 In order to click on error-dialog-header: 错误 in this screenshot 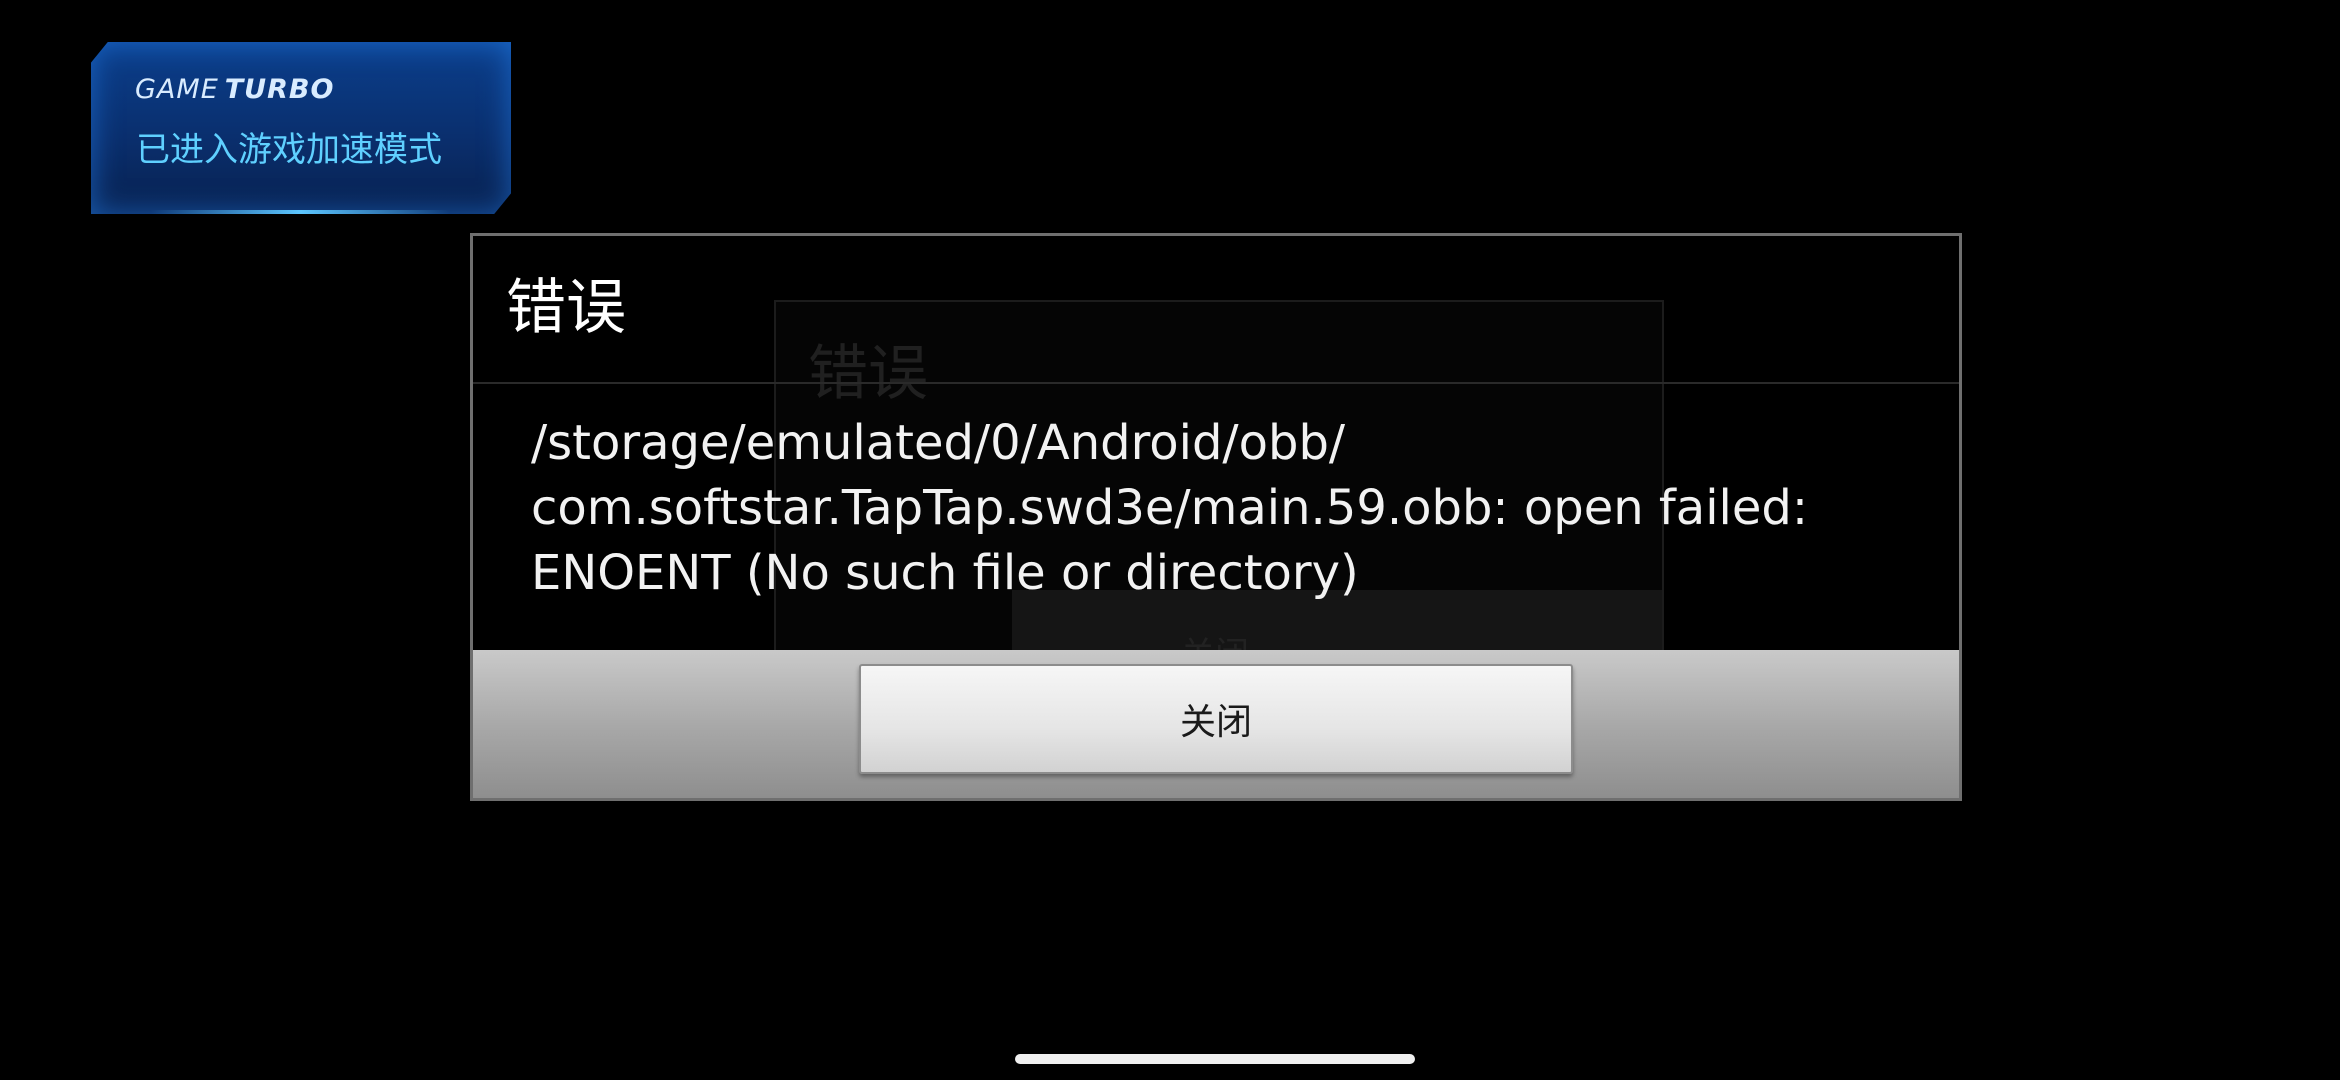, I will do `click(1216, 310)`.